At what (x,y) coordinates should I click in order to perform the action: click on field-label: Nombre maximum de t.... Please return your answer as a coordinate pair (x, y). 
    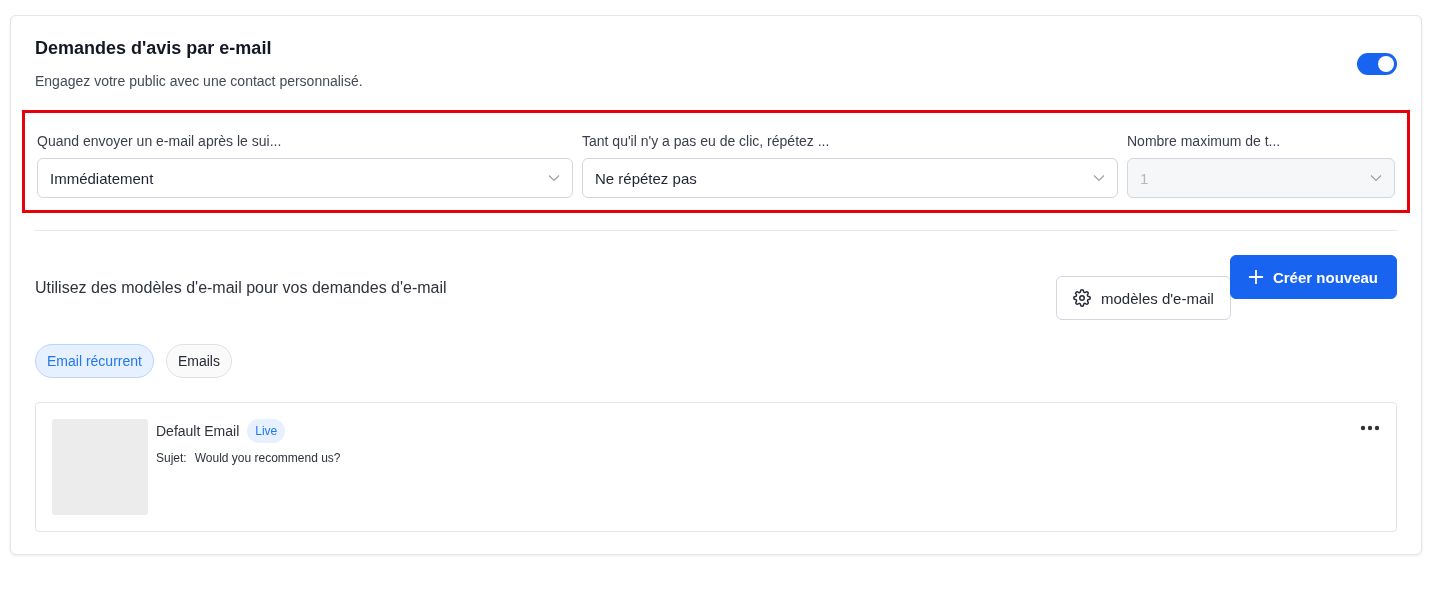
    Looking at the image, I should click on (1204, 141).